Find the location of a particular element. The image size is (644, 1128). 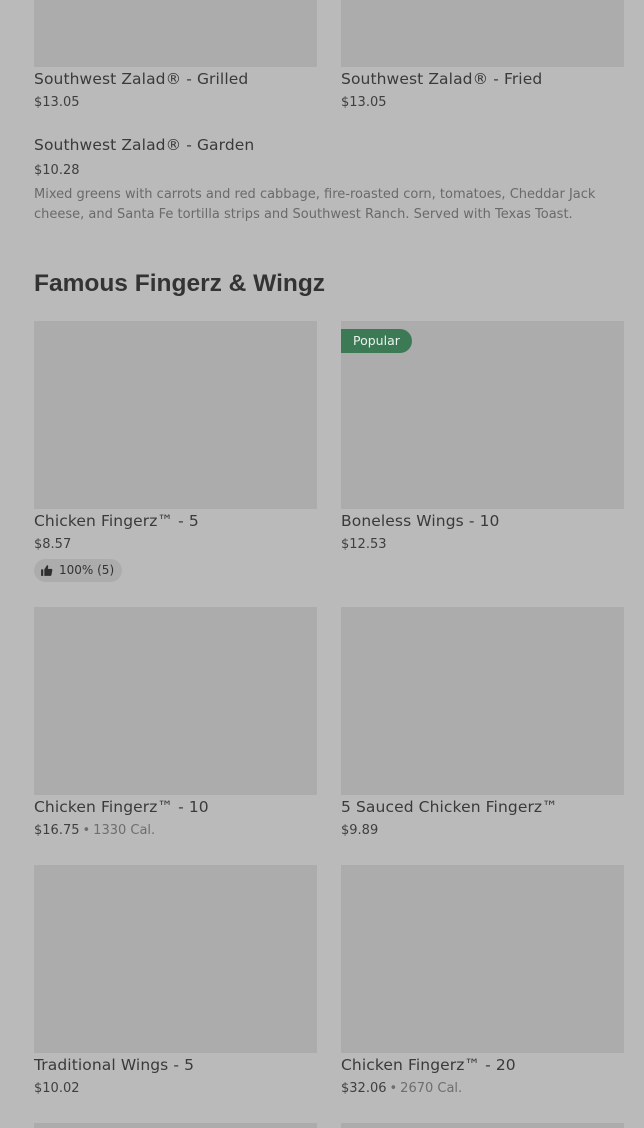

menu-item-calories: 1330 Cal. is located at coordinates (124, 830).